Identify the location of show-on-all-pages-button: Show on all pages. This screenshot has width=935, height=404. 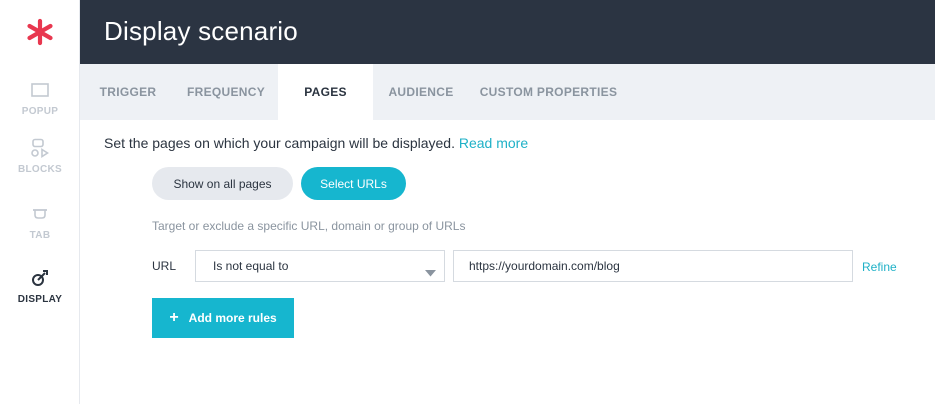
(222, 183).